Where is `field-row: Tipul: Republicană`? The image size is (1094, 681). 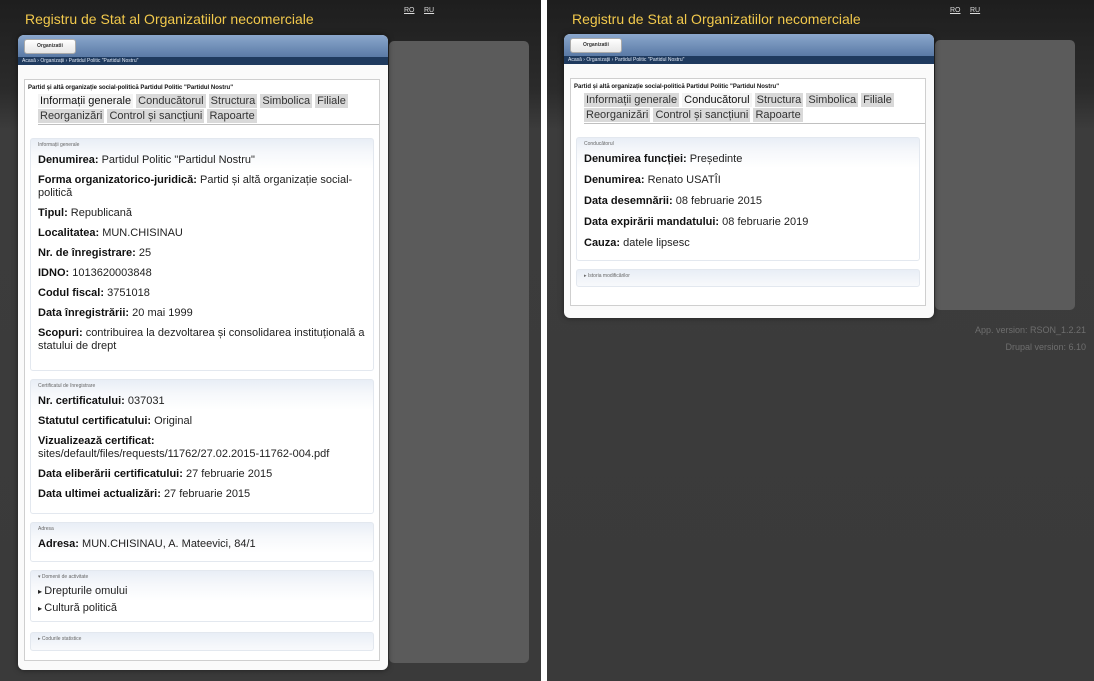 field-row: Tipul: Republicană is located at coordinates (85, 213).